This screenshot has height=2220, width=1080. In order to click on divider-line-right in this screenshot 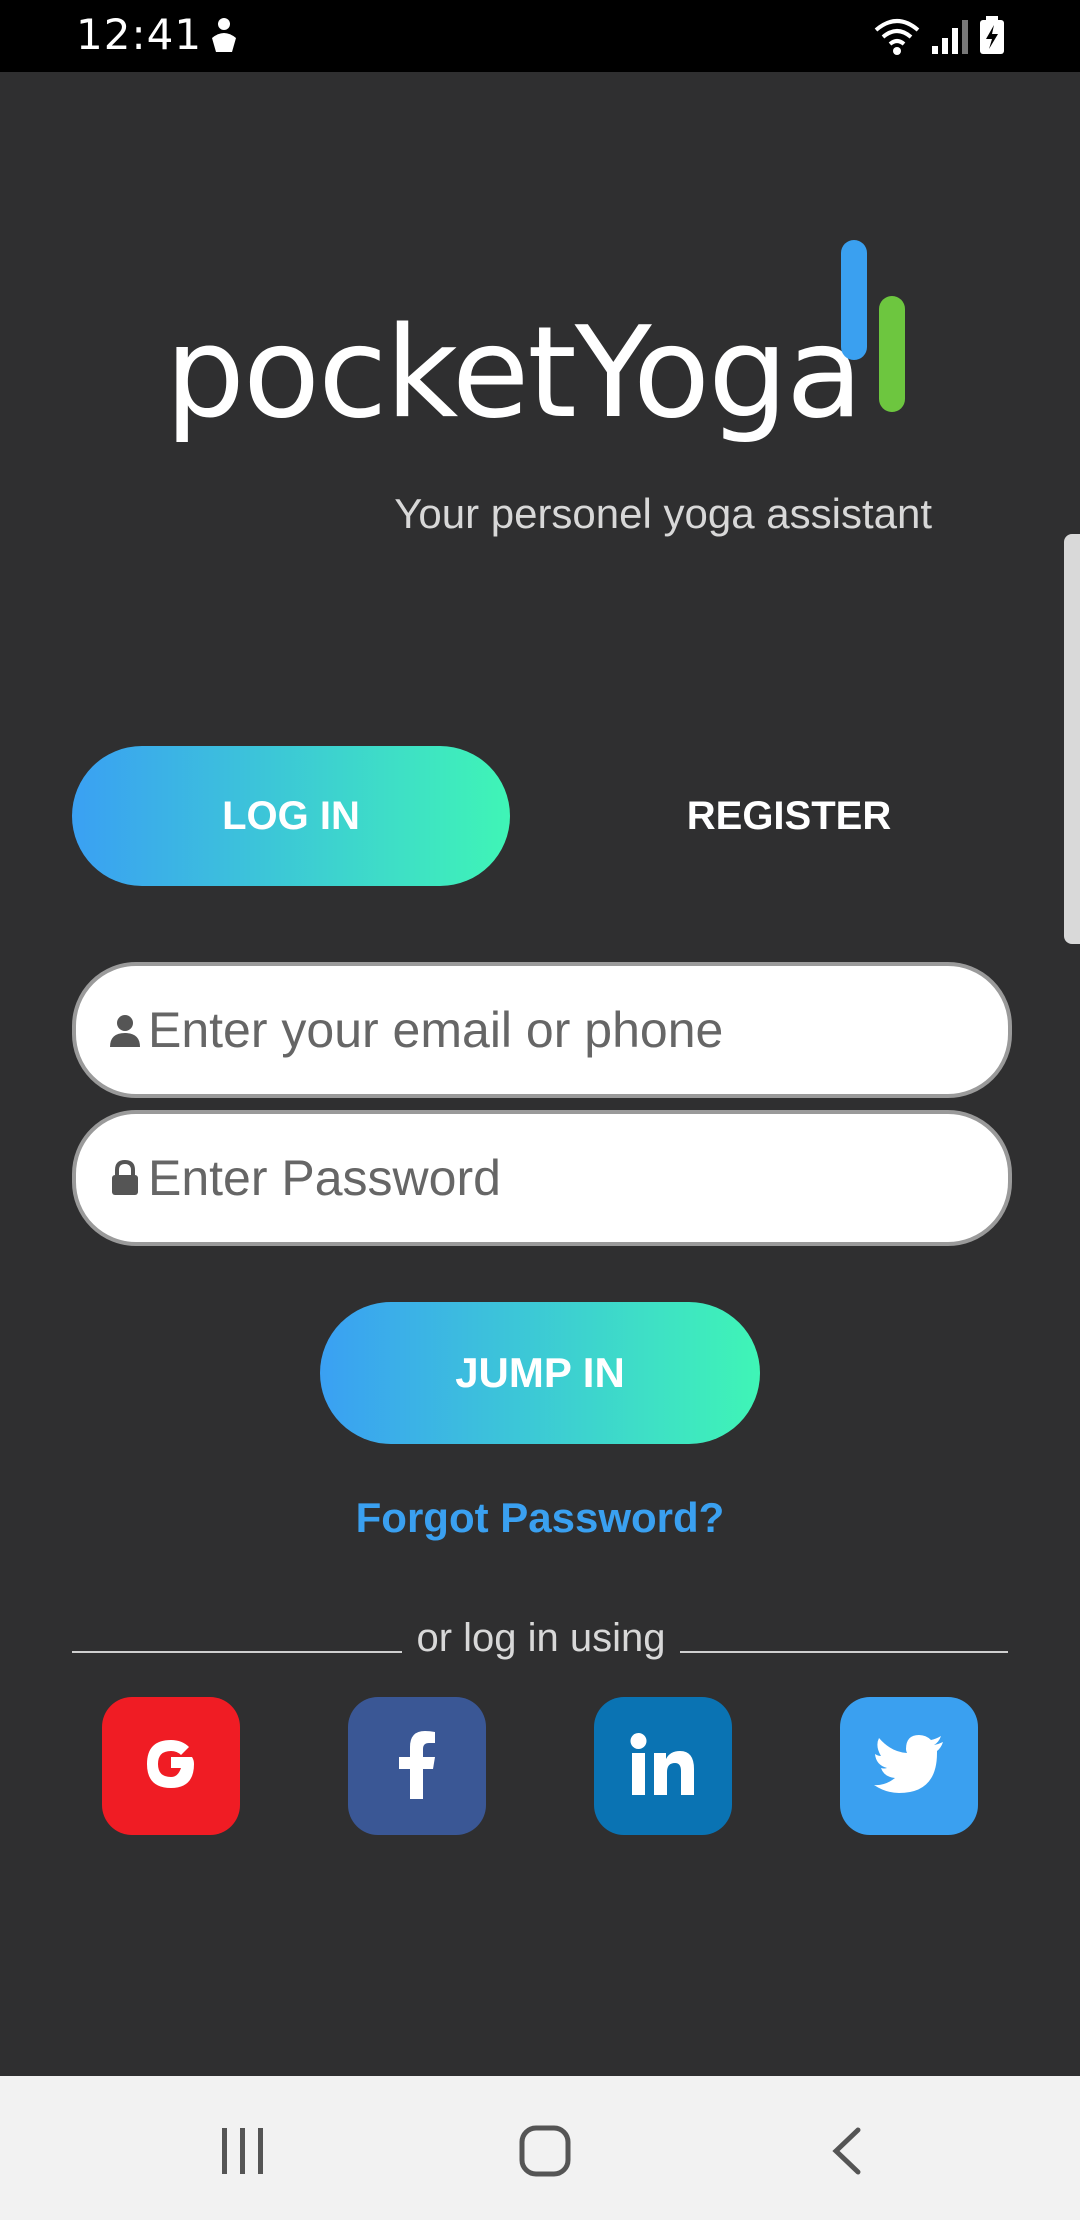, I will do `click(844, 1652)`.